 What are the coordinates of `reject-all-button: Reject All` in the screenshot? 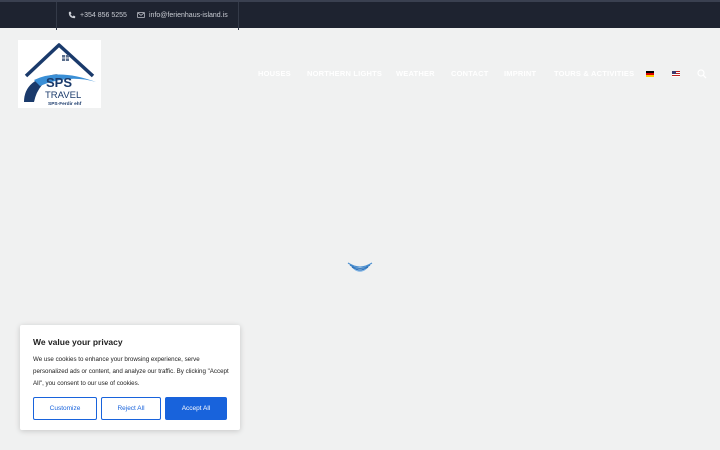 It's located at (131, 408).